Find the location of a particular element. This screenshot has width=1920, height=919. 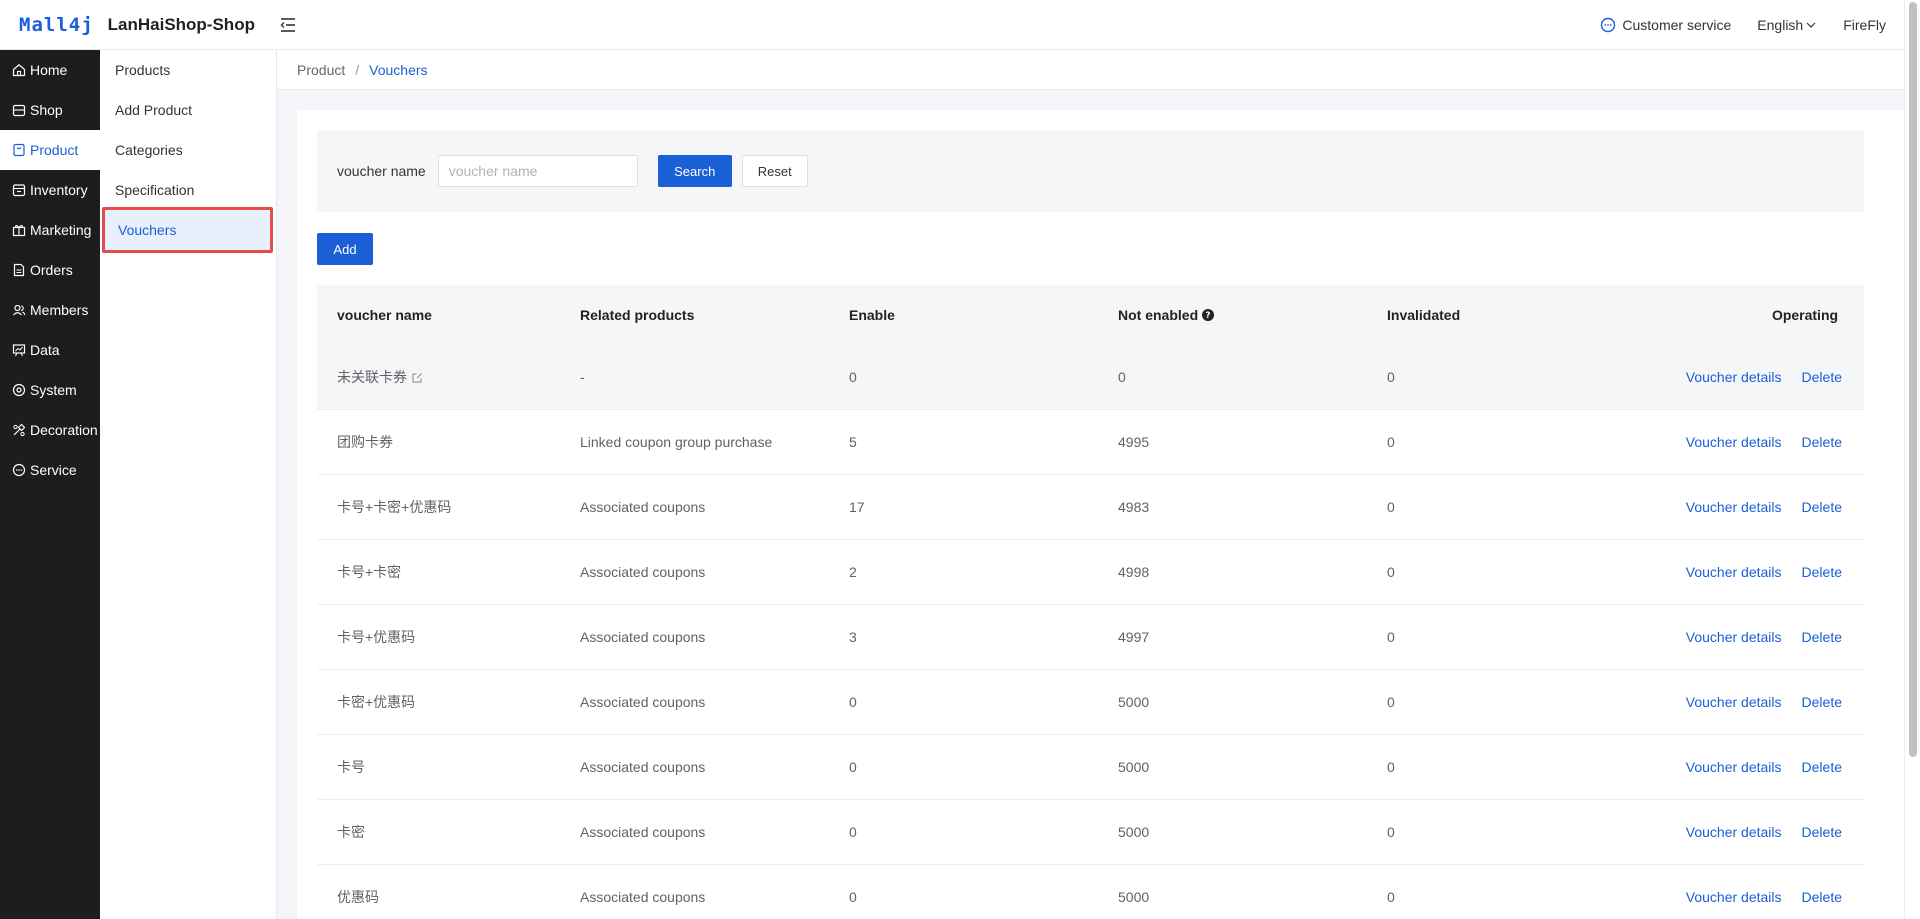

cell-not-enabled: 0 is located at coordinates (1122, 377).